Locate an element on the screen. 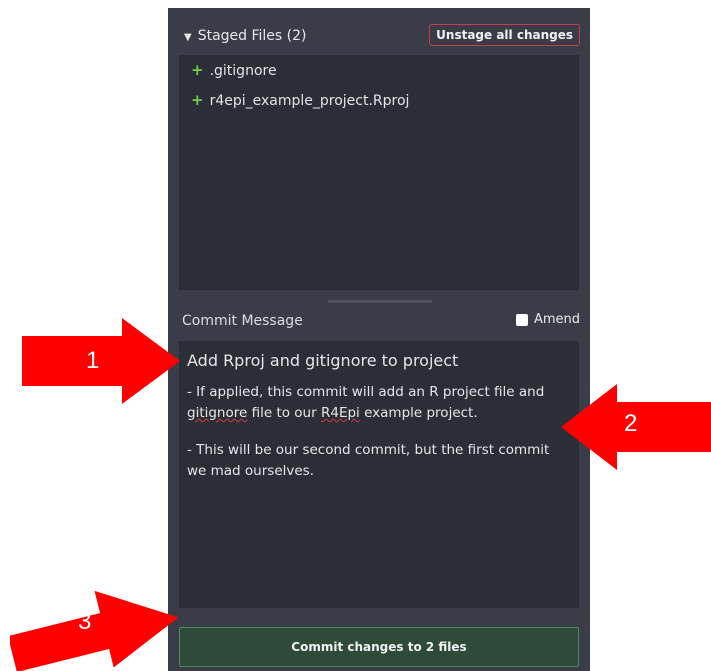  misspelled-word: gitignore is located at coordinates (217, 413).